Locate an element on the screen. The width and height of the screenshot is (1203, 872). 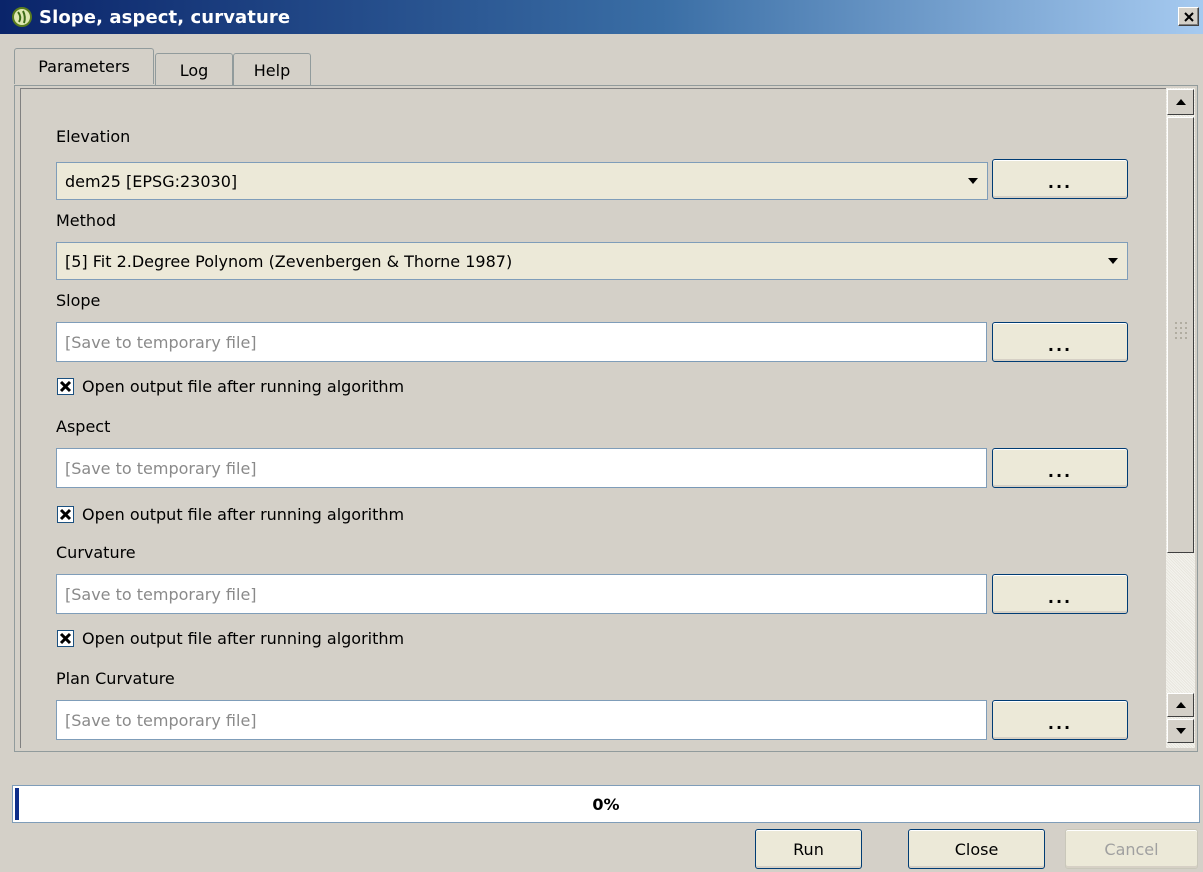
title-bar: Slope, aspect, curvature is located at coordinates (601, 17).